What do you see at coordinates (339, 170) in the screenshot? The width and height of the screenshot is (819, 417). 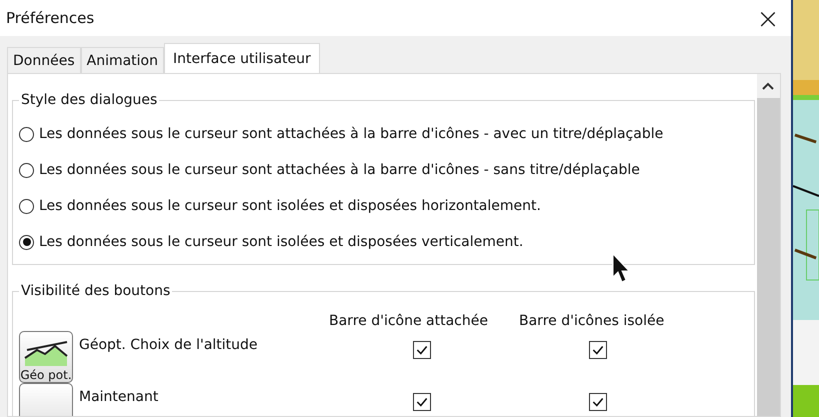 I see `radio-label: Les données sous le curseur sont attachées à la barre d'icônes - sans titre/déplaçable` at bounding box center [339, 170].